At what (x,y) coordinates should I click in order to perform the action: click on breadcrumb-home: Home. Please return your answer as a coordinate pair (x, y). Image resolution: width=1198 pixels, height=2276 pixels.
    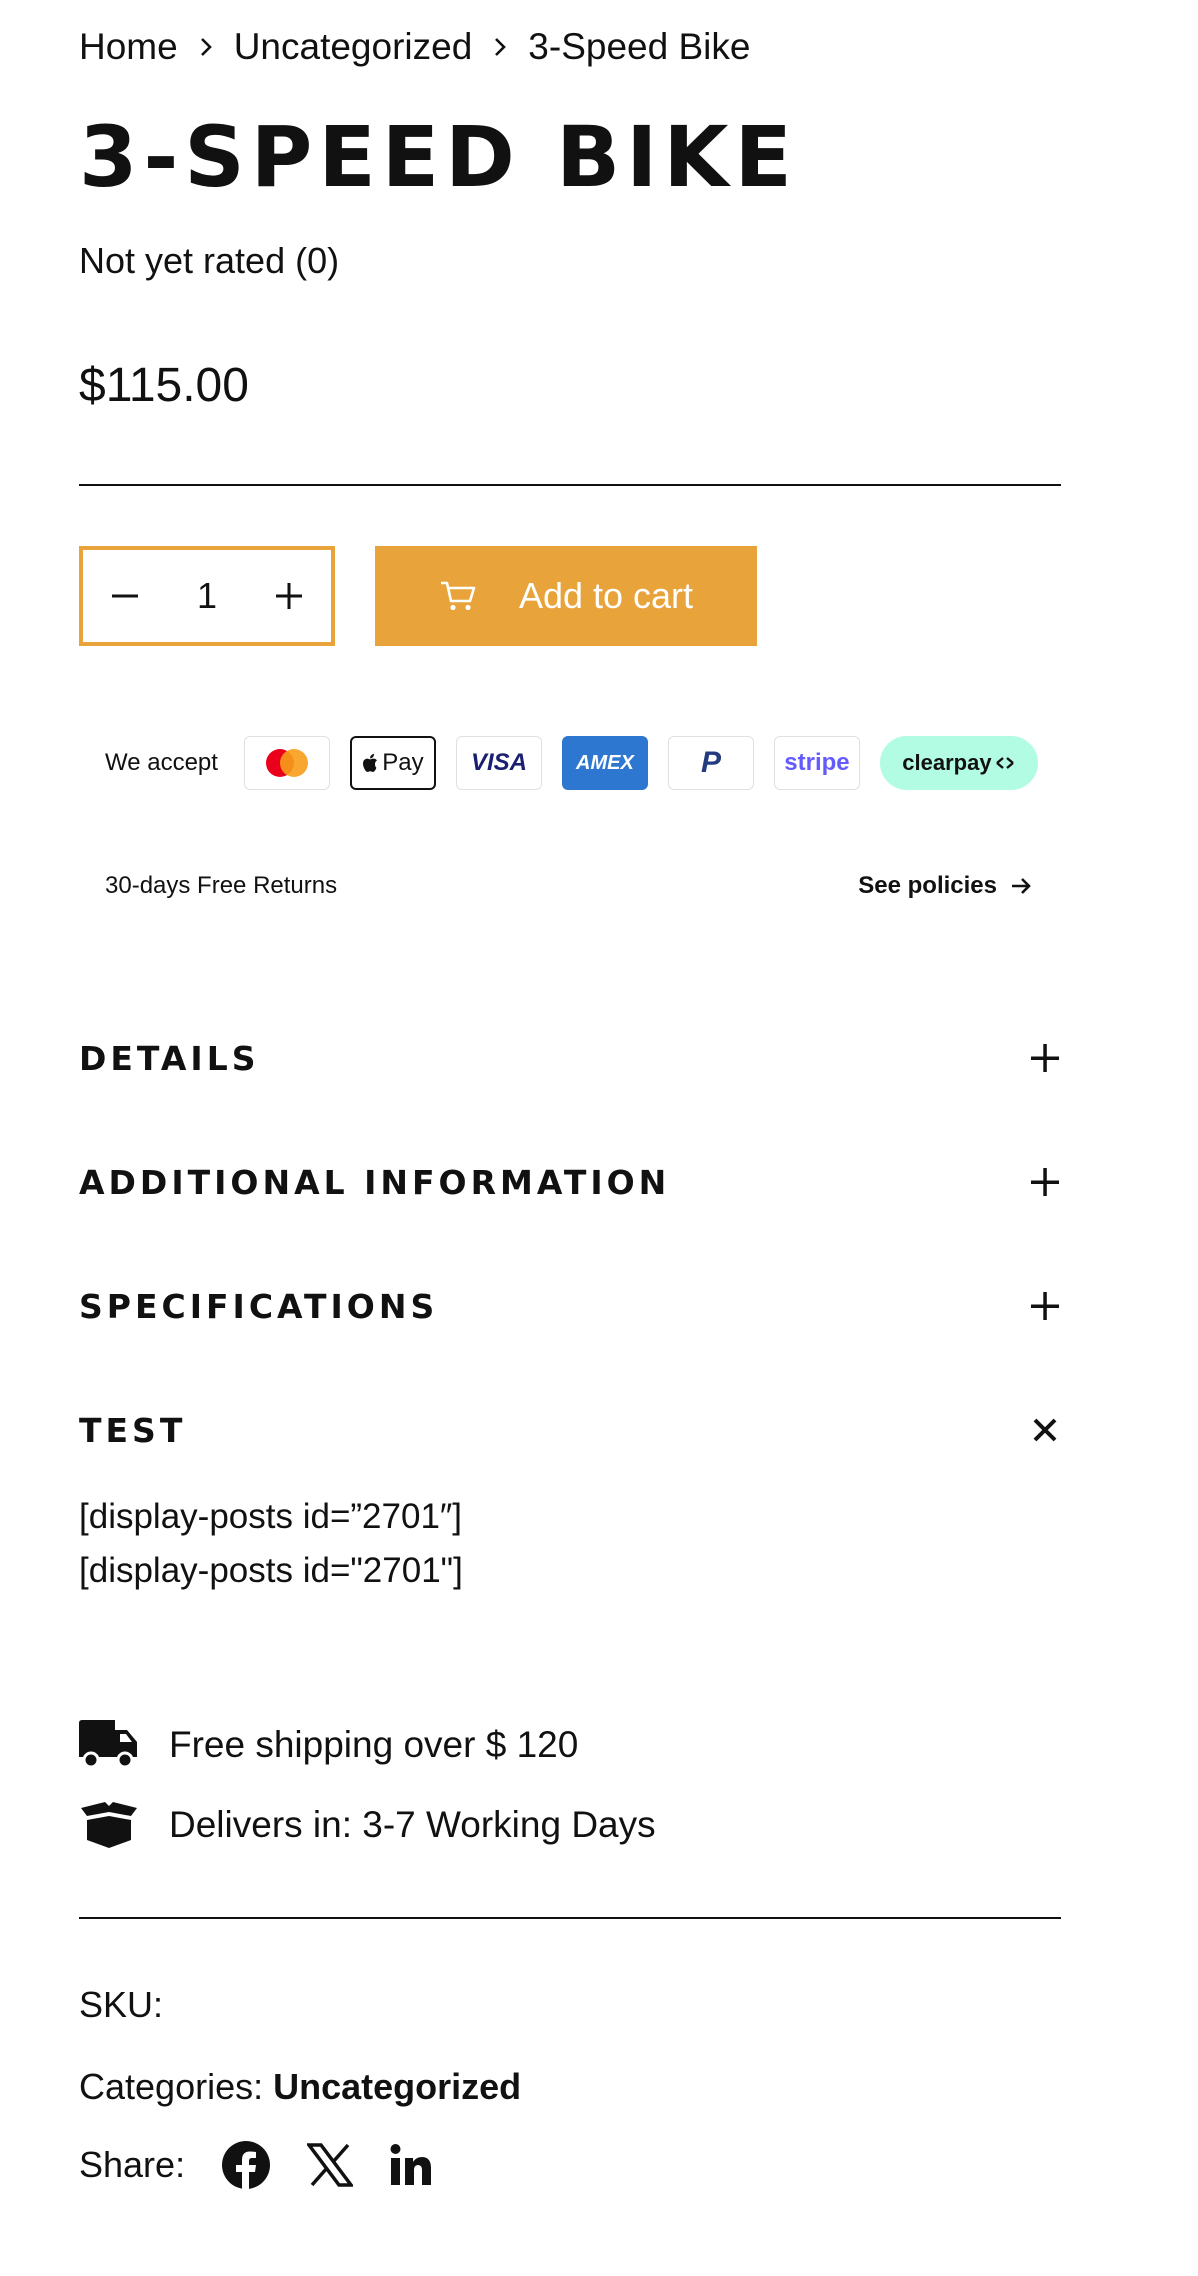
    Looking at the image, I should click on (128, 47).